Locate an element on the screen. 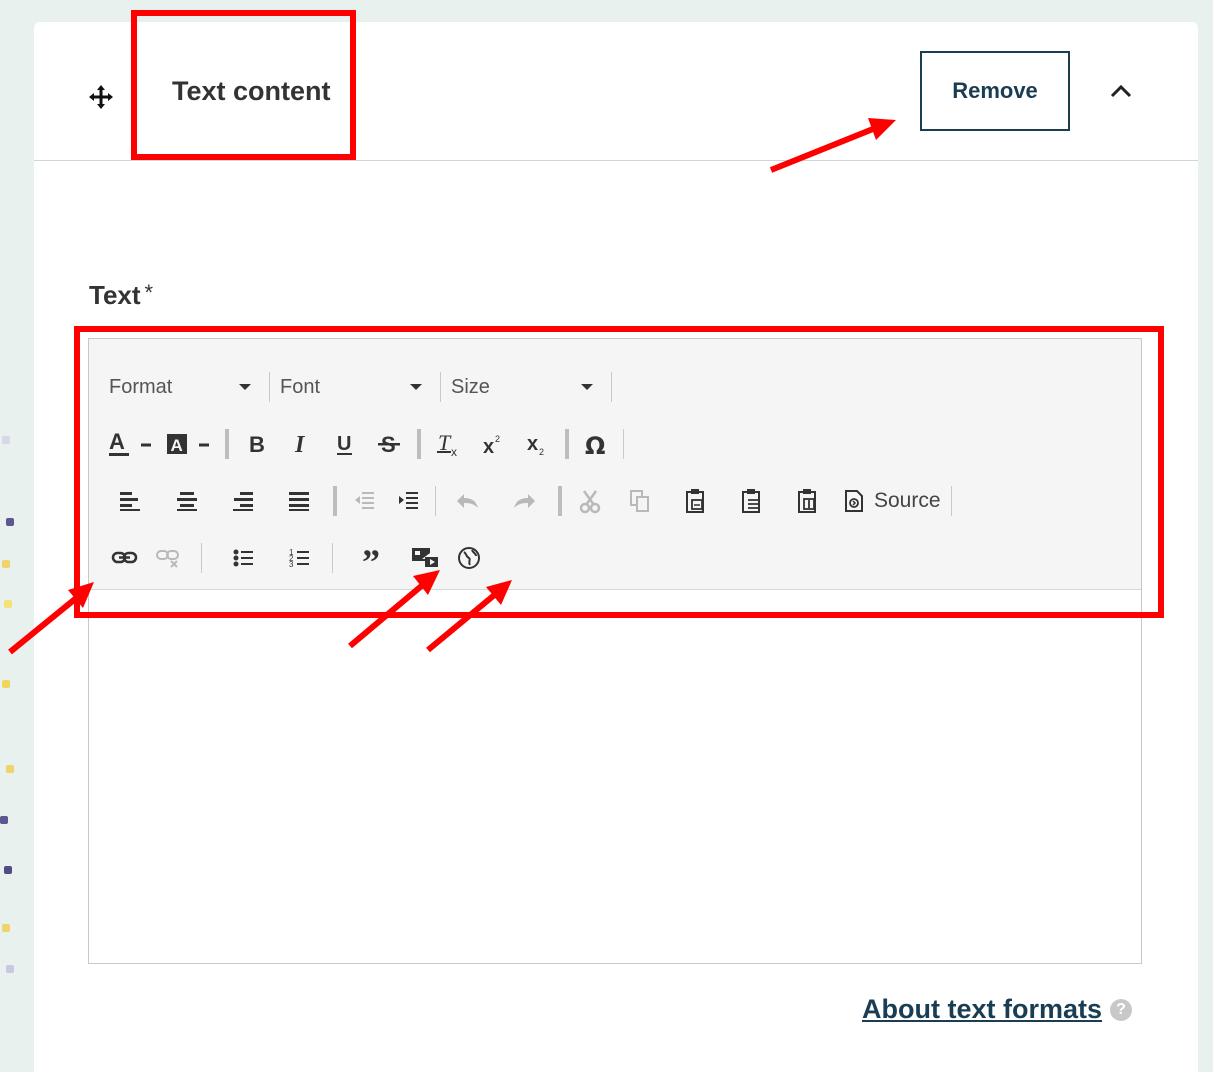 The height and width of the screenshot is (1072, 1213). text-format-help: About text formats ? is located at coordinates (997, 1009).